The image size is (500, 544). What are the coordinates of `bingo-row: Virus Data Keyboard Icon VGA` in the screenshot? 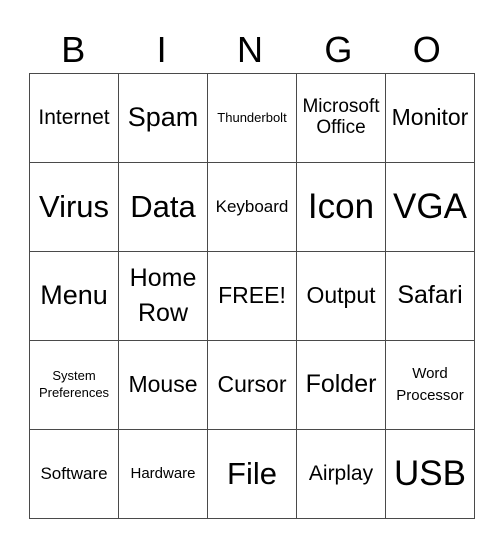 It's located at (252, 207).